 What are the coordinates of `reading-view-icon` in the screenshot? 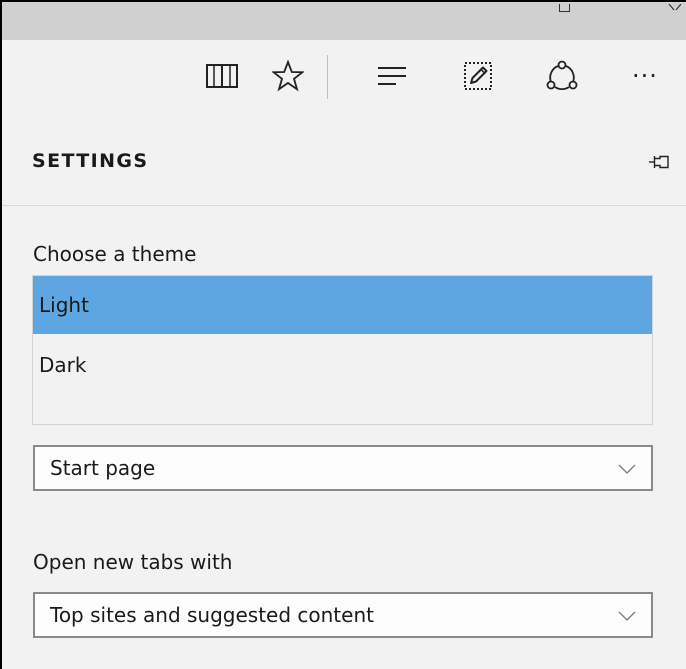 It's located at (222, 76).